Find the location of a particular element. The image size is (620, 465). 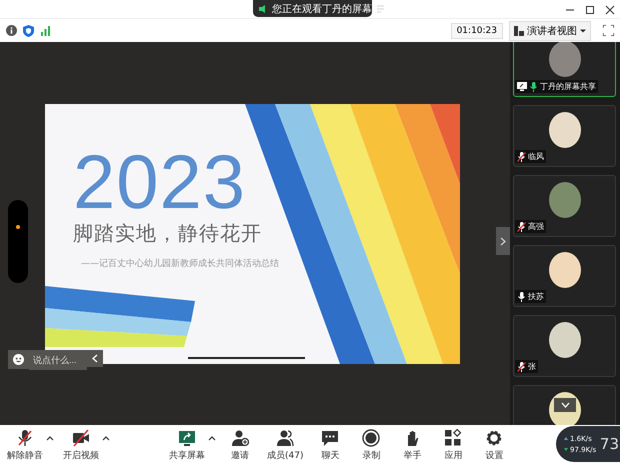

banner-text: 您正在观看丁丹的屏幕 is located at coordinates (322, 9).